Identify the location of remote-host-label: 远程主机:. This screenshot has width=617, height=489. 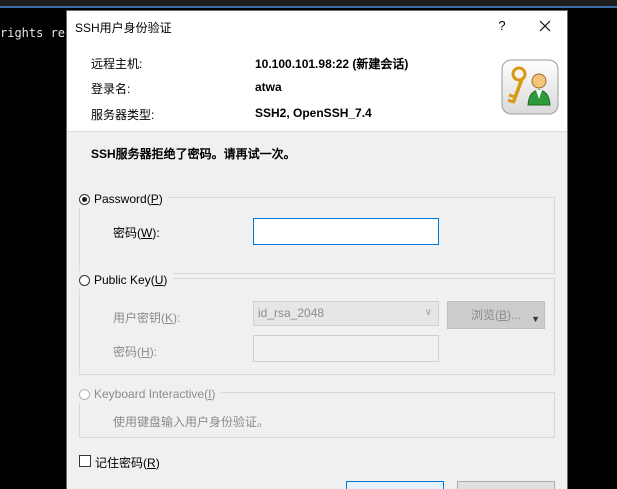
(117, 64).